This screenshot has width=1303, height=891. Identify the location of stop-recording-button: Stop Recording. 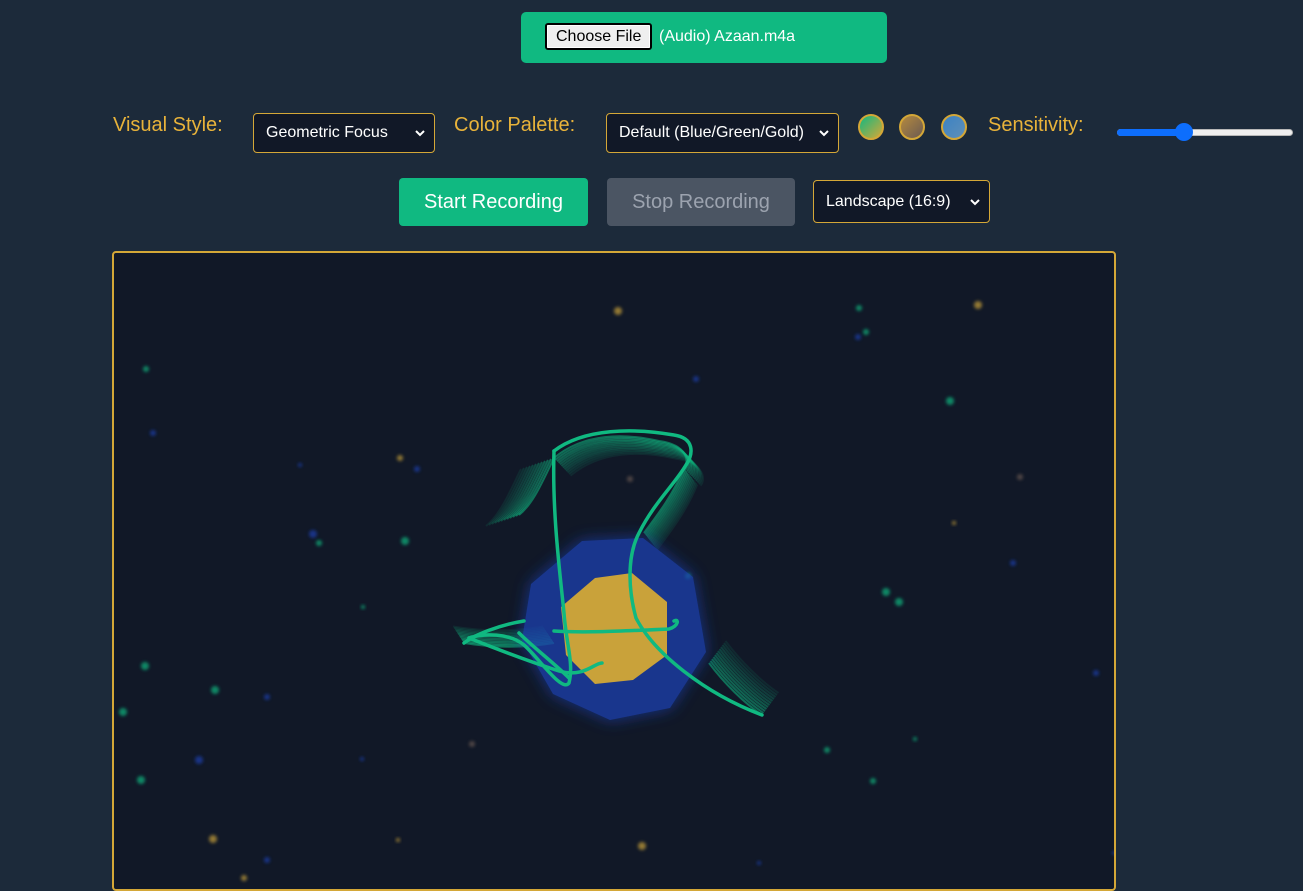
(701, 202).